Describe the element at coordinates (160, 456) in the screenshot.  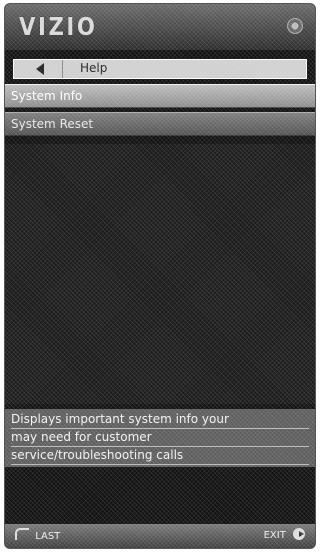
I see `description-line: service/troubleshooting calls` at that location.